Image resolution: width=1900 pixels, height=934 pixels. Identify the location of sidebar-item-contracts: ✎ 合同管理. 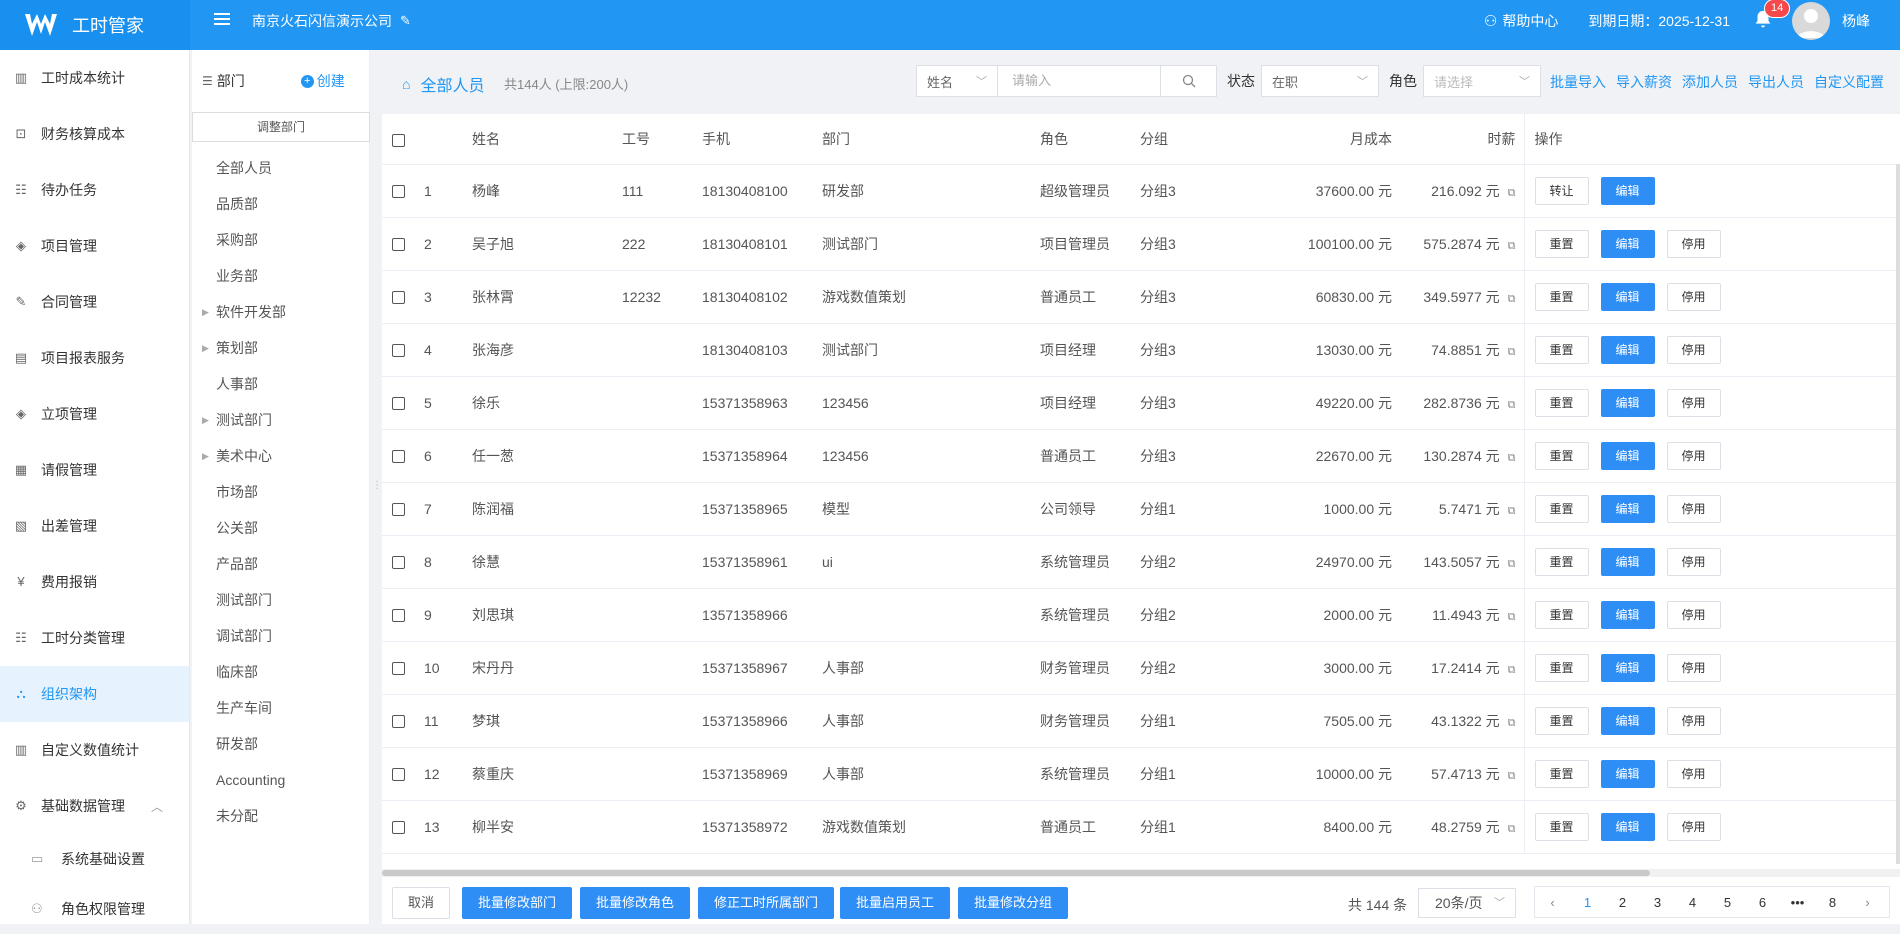
(94, 302).